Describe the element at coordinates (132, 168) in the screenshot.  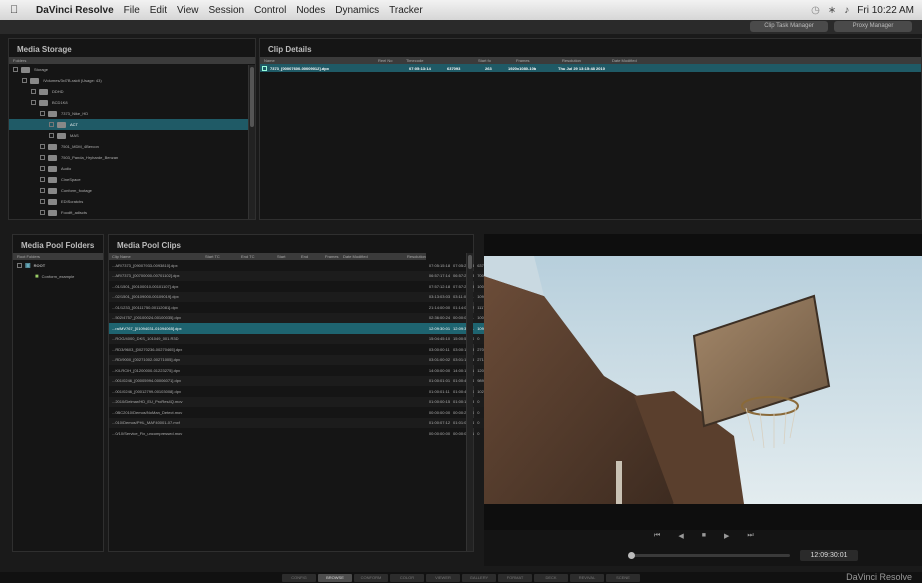
I see `storage-folder-item: Audio` at that location.